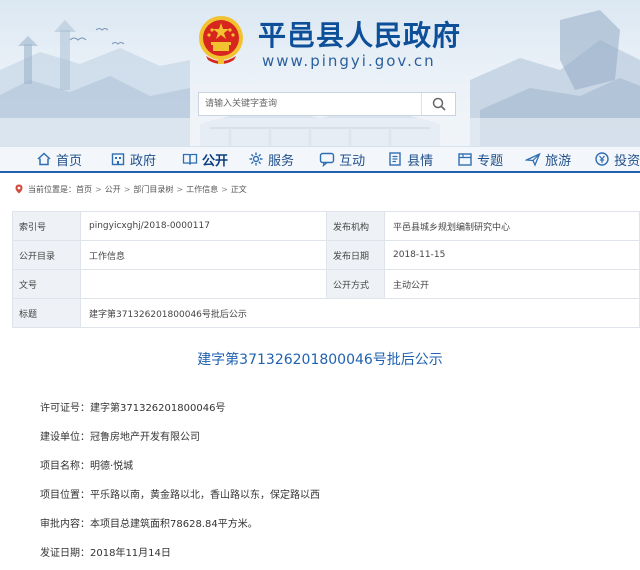 The height and width of the screenshot is (570, 640). Describe the element at coordinates (310, 104) in the screenshot. I see `search-input` at that location.